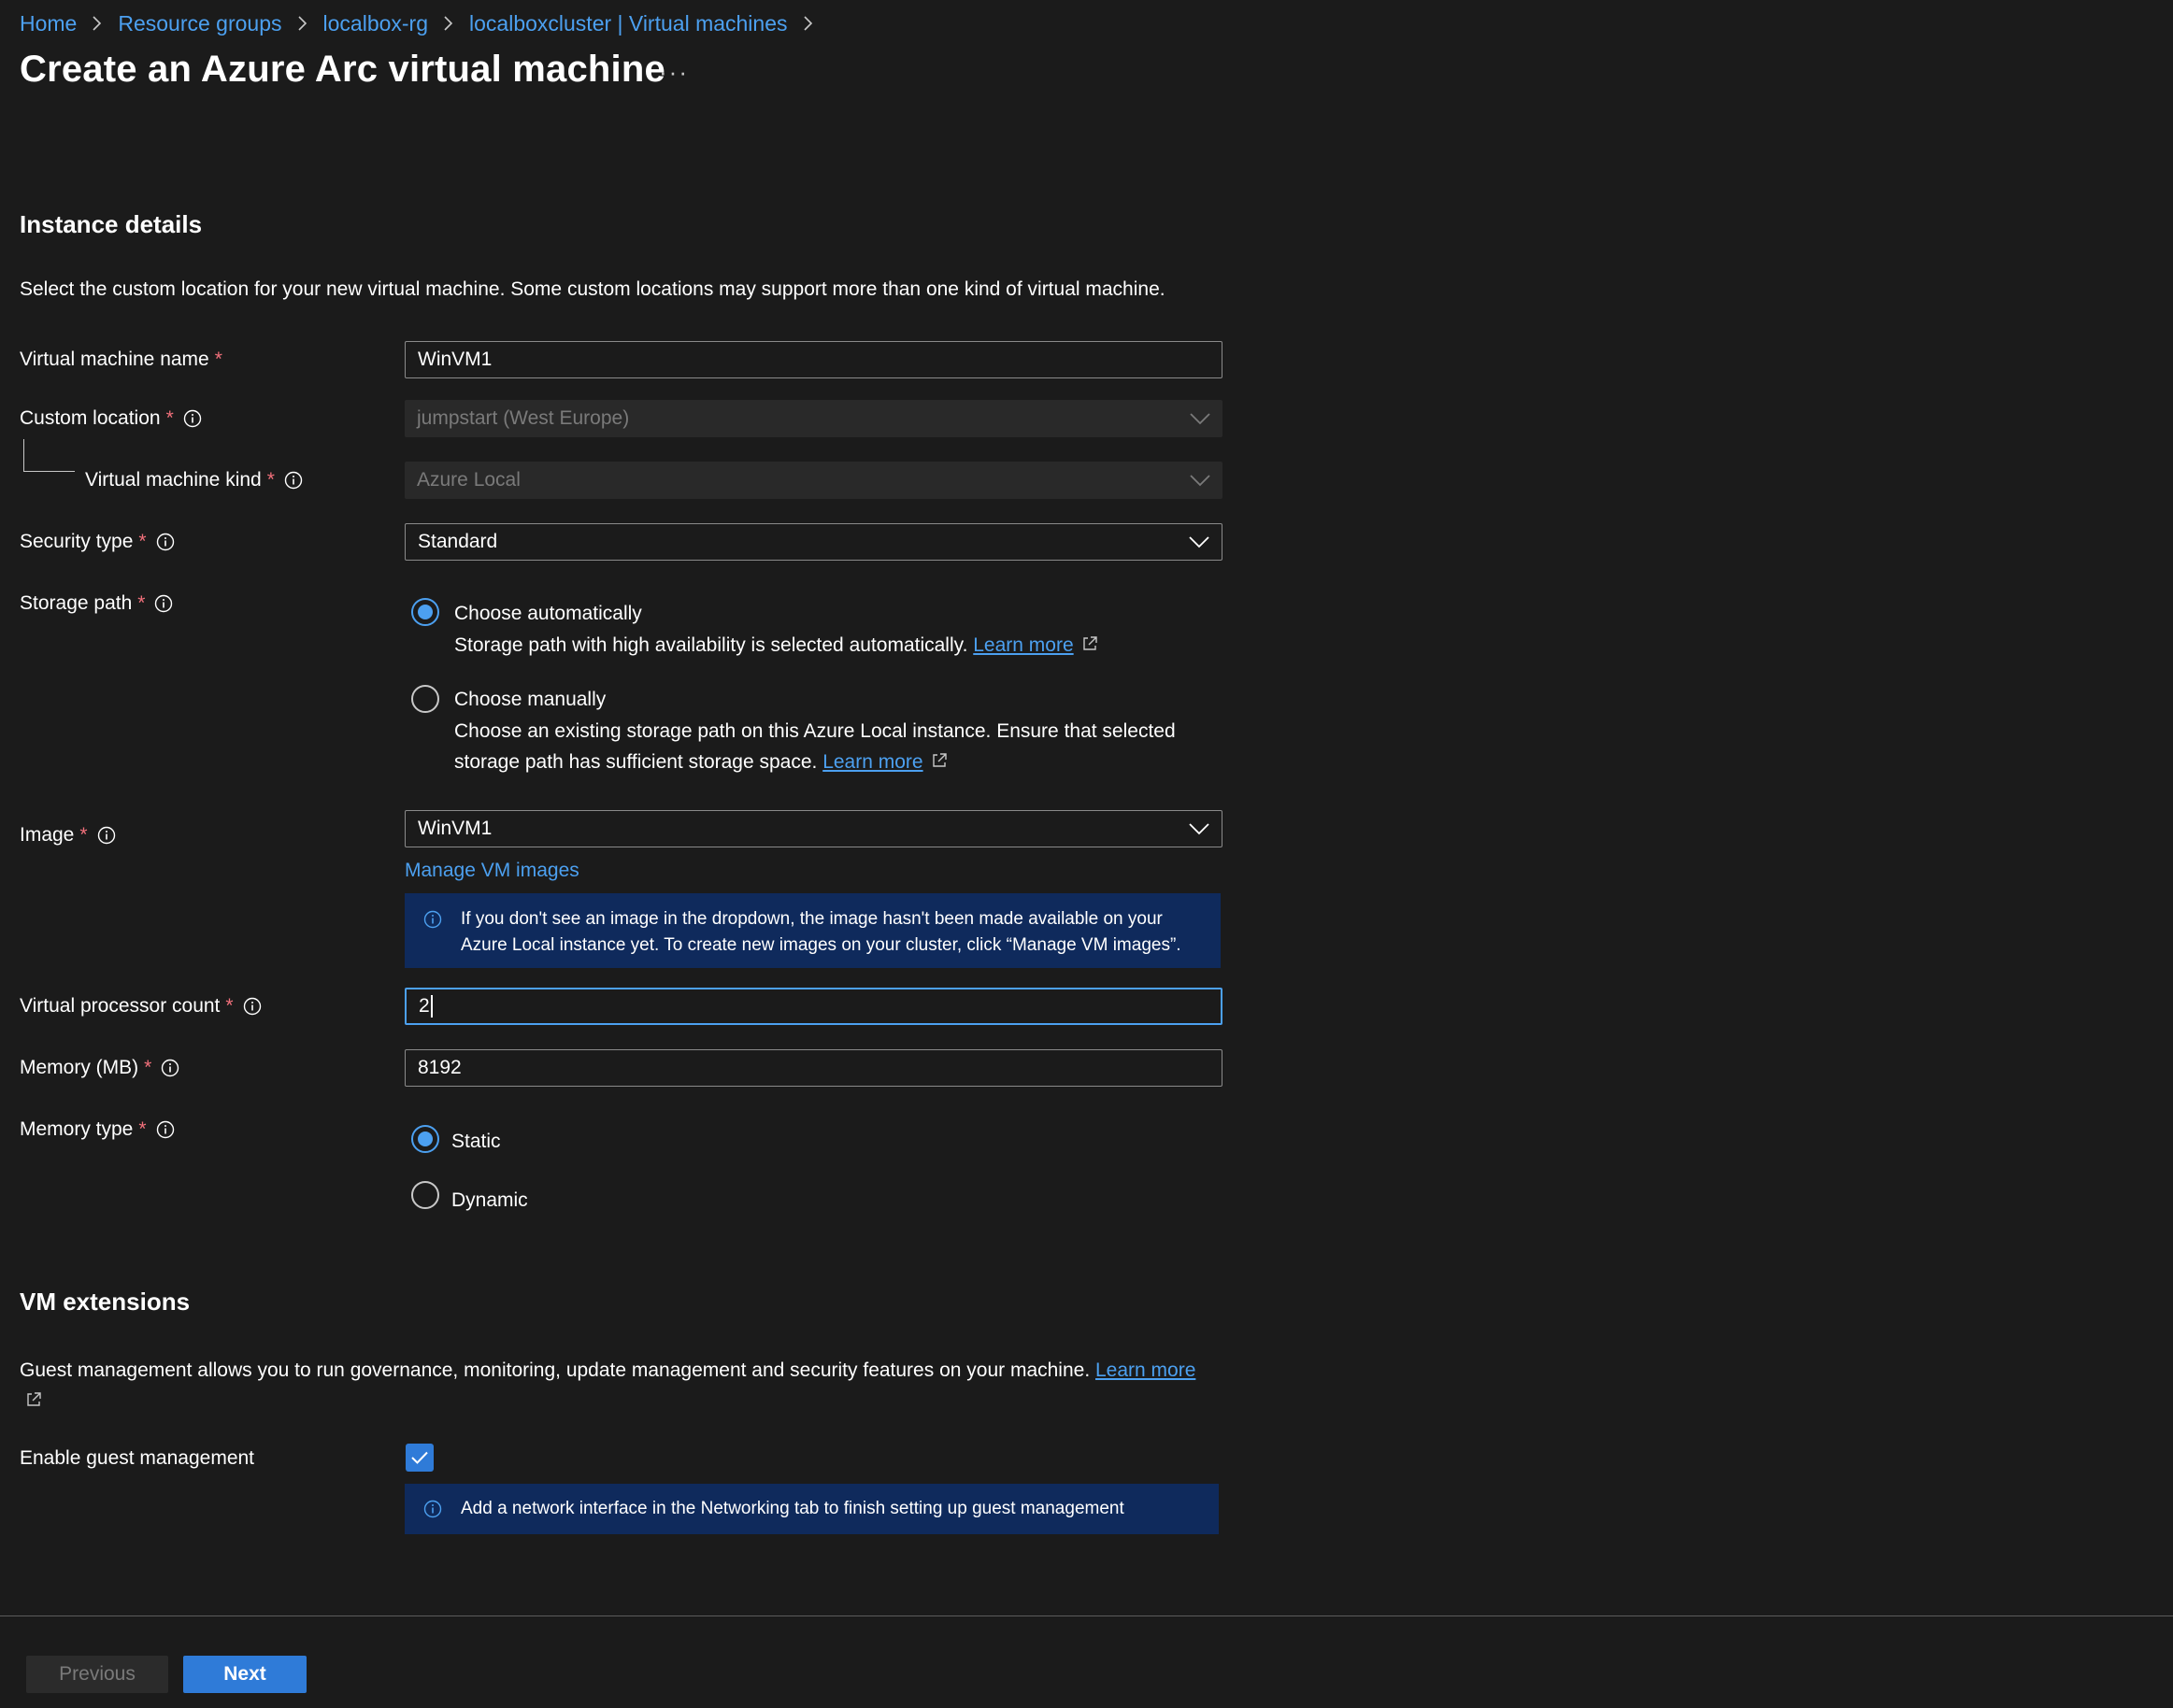 Image resolution: width=2173 pixels, height=1708 pixels. What do you see at coordinates (813, 1006) in the screenshot?
I see `vcpu-input: 2` at bounding box center [813, 1006].